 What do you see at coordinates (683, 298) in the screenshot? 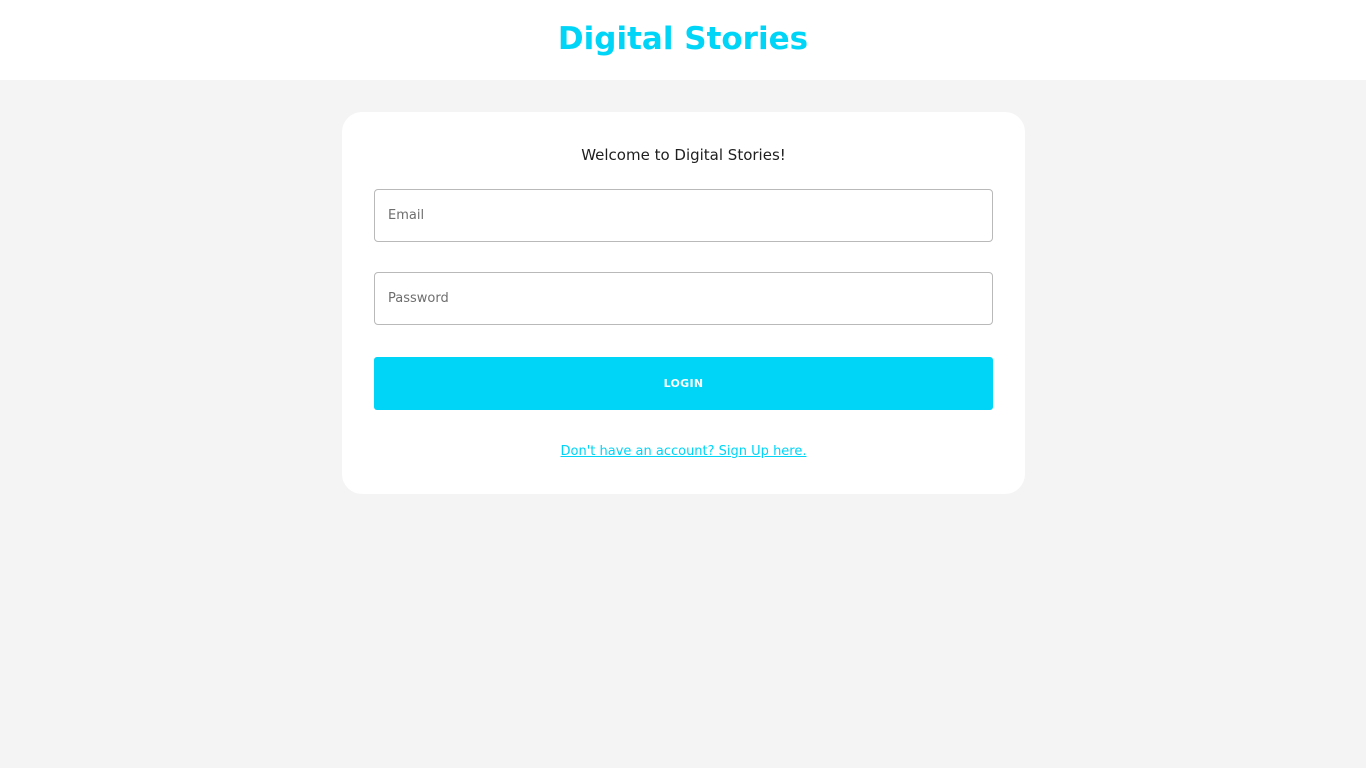
I see `password-input` at bounding box center [683, 298].